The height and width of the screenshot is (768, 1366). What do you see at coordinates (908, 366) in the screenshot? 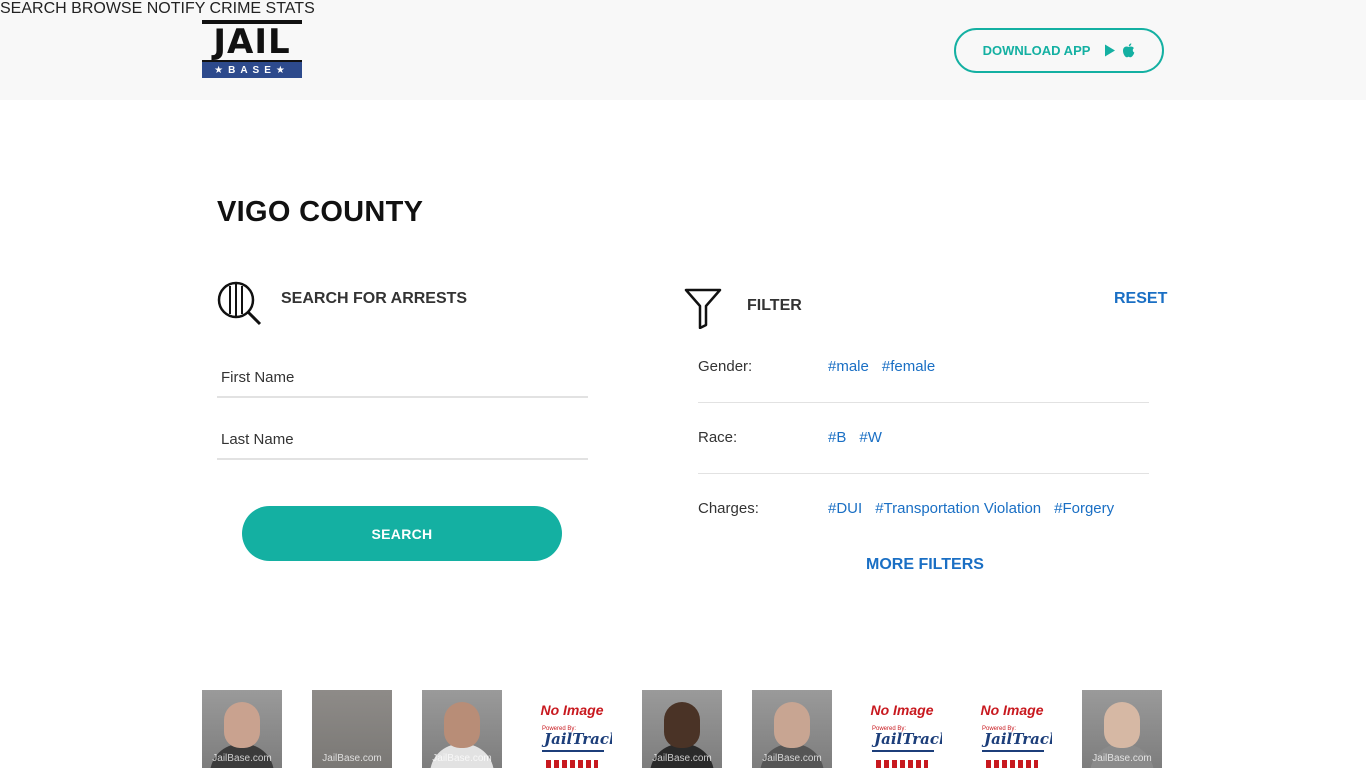
I see `filter-tag-female: #female` at bounding box center [908, 366].